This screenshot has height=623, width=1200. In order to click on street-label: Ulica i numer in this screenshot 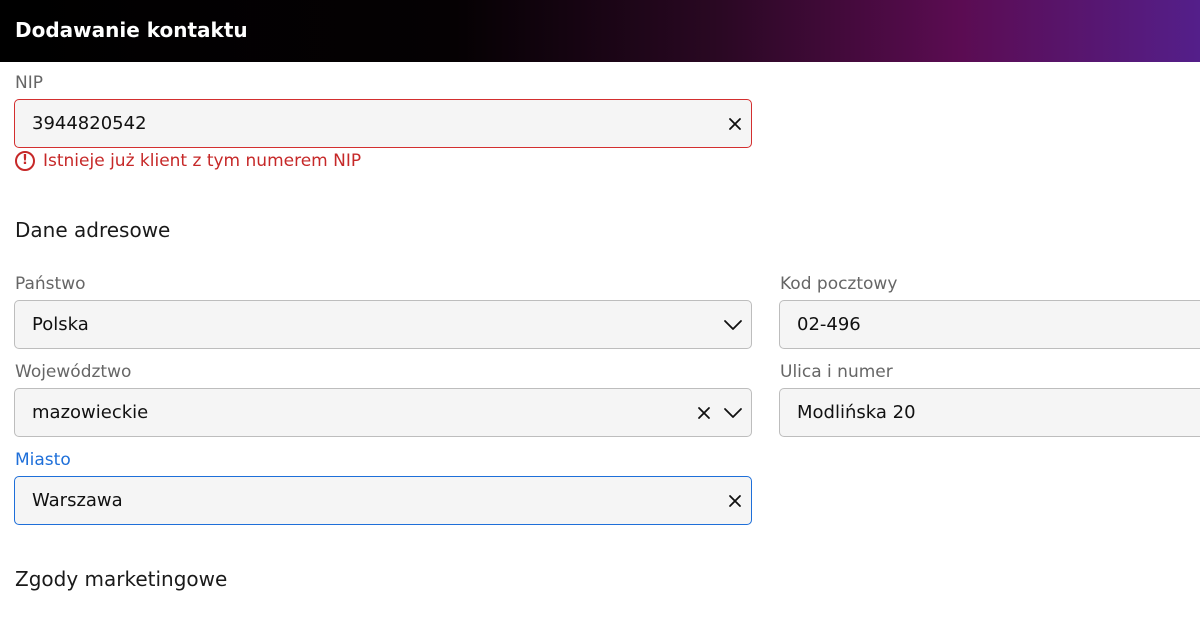, I will do `click(836, 372)`.